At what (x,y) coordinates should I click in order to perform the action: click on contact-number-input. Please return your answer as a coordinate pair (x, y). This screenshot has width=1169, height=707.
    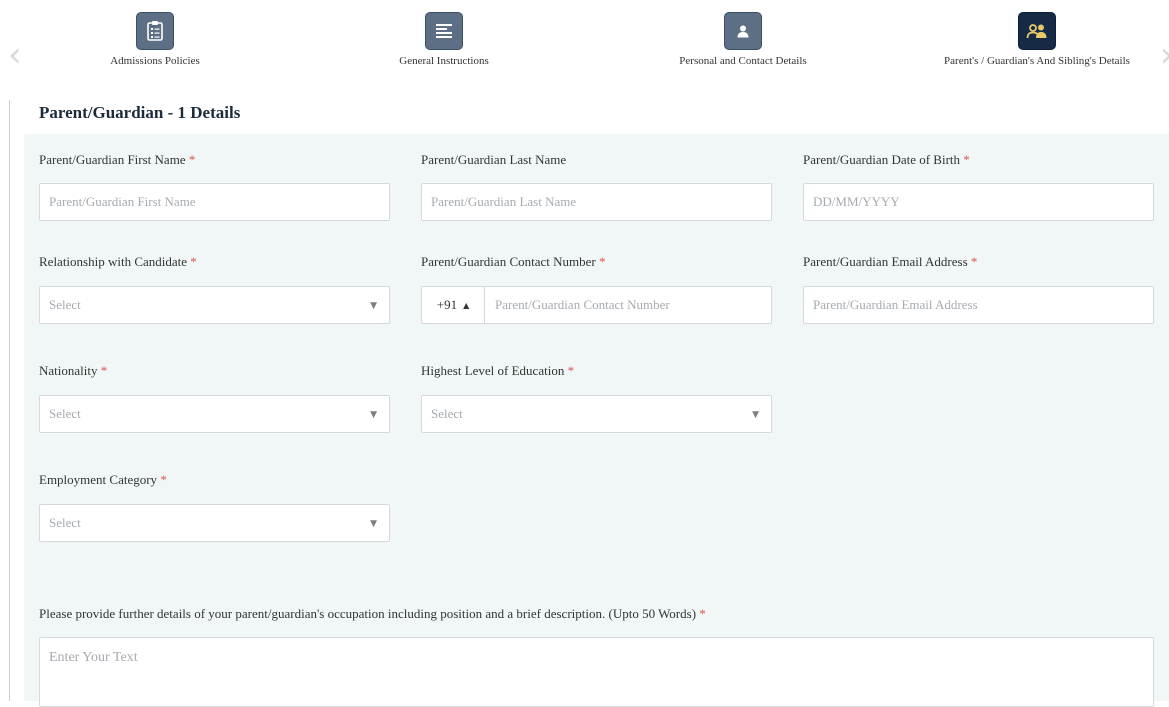
    Looking at the image, I should click on (628, 305).